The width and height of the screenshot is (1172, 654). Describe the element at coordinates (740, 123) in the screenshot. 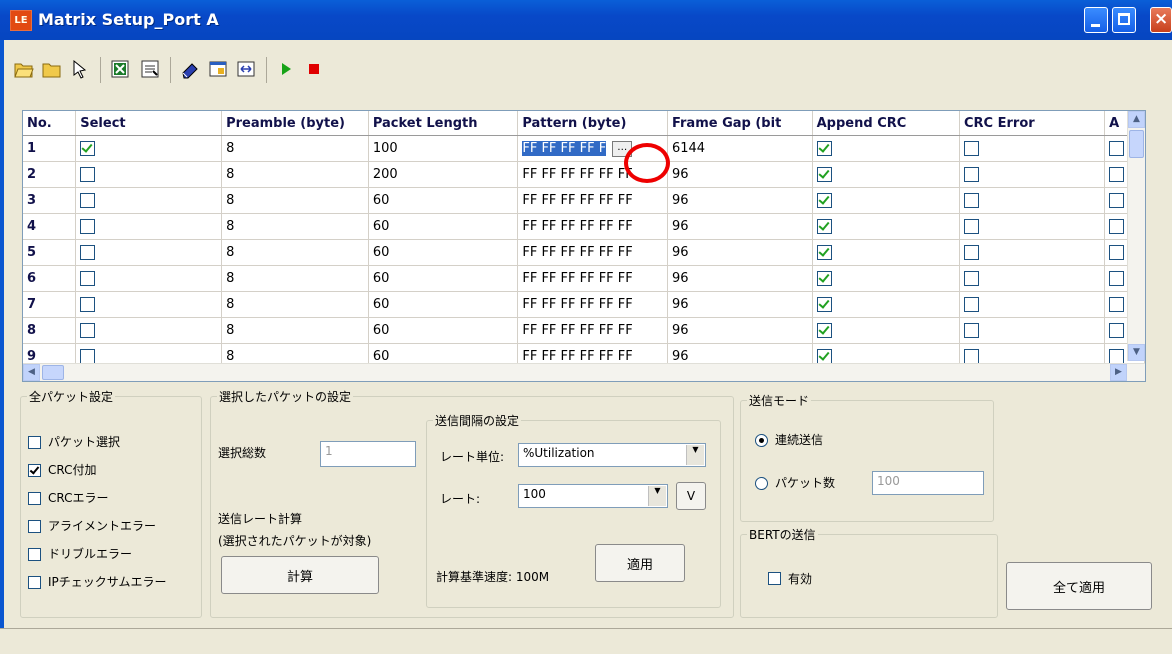

I see `col-header-frame-gap: Frame Gap (bit` at that location.